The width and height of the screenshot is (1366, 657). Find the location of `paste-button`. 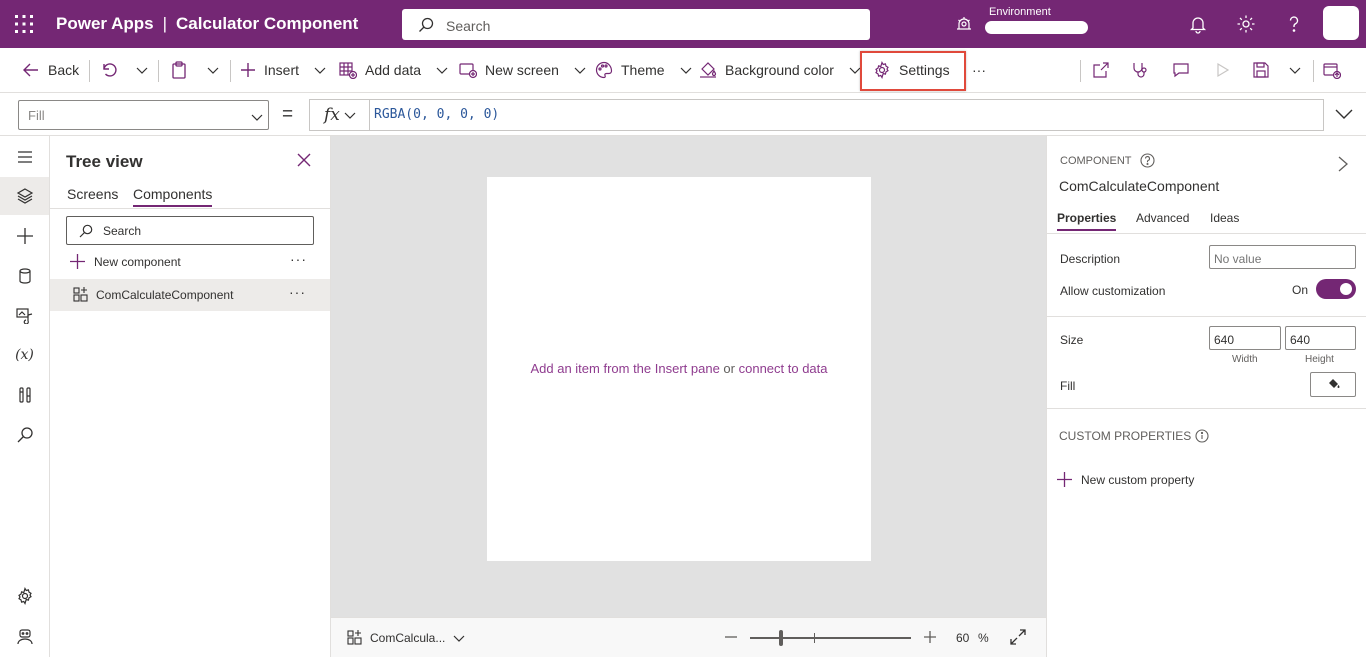

paste-button is located at coordinates (179, 70).